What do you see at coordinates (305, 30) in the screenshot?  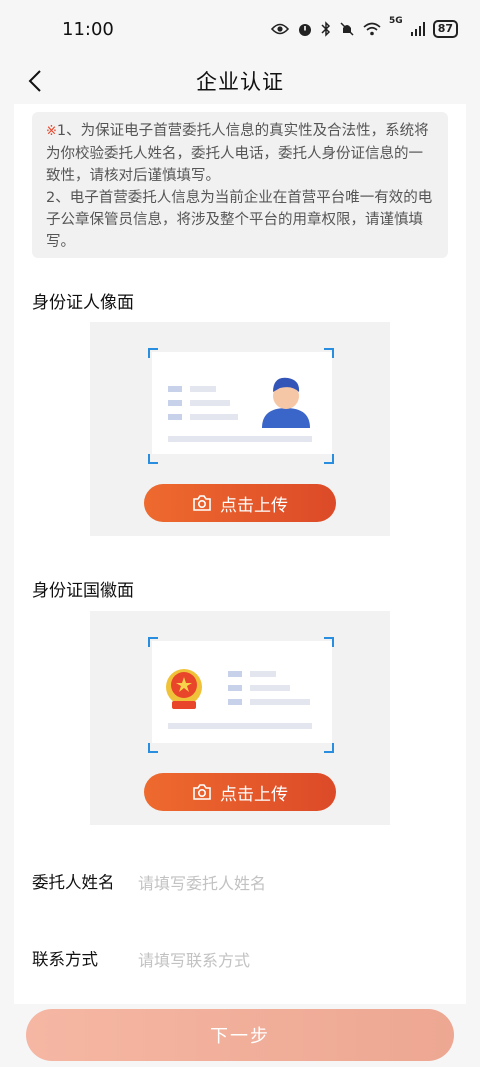 I see `alarm-icon` at bounding box center [305, 30].